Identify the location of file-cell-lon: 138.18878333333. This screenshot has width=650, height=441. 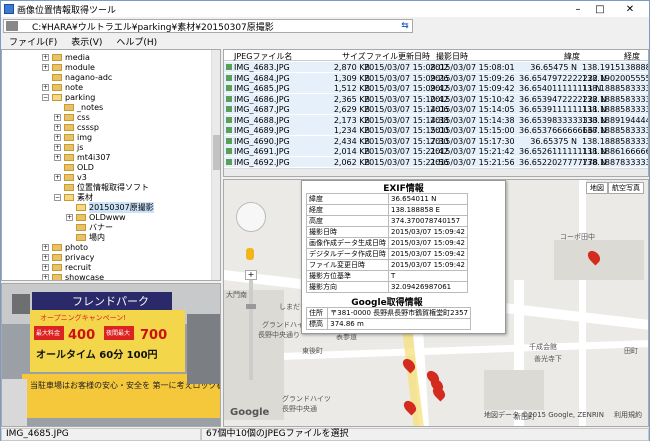
(615, 162).